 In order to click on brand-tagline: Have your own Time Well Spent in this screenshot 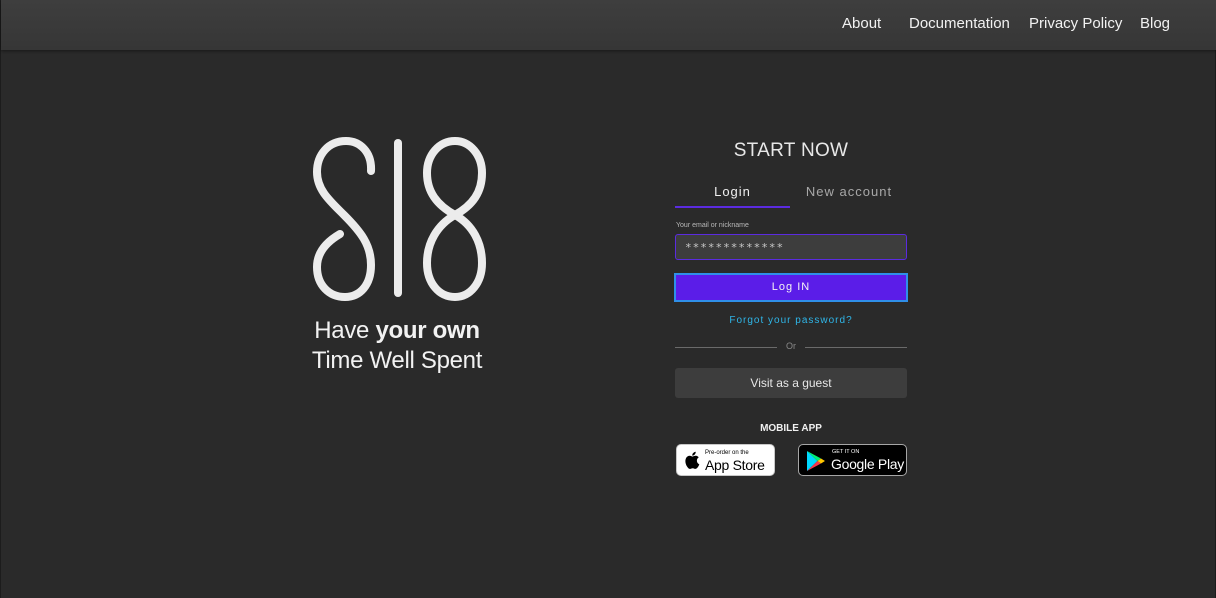, I will do `click(397, 346)`.